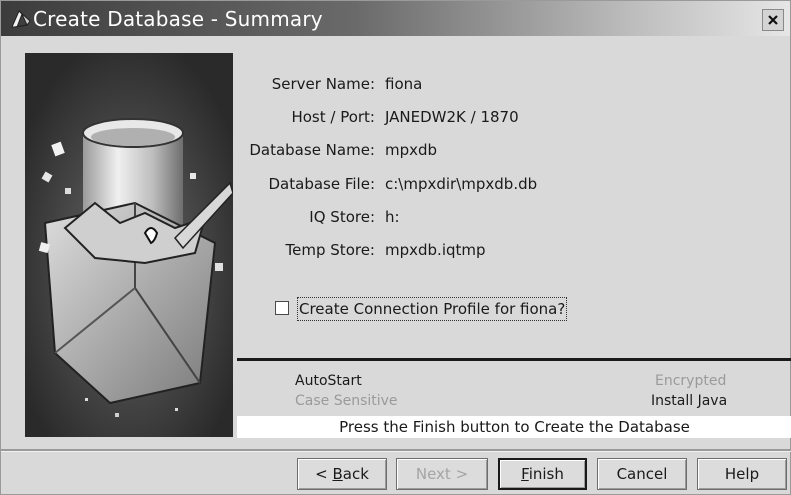  Describe the element at coordinates (322, 184) in the screenshot. I see `database-file-label: Database File:` at that location.